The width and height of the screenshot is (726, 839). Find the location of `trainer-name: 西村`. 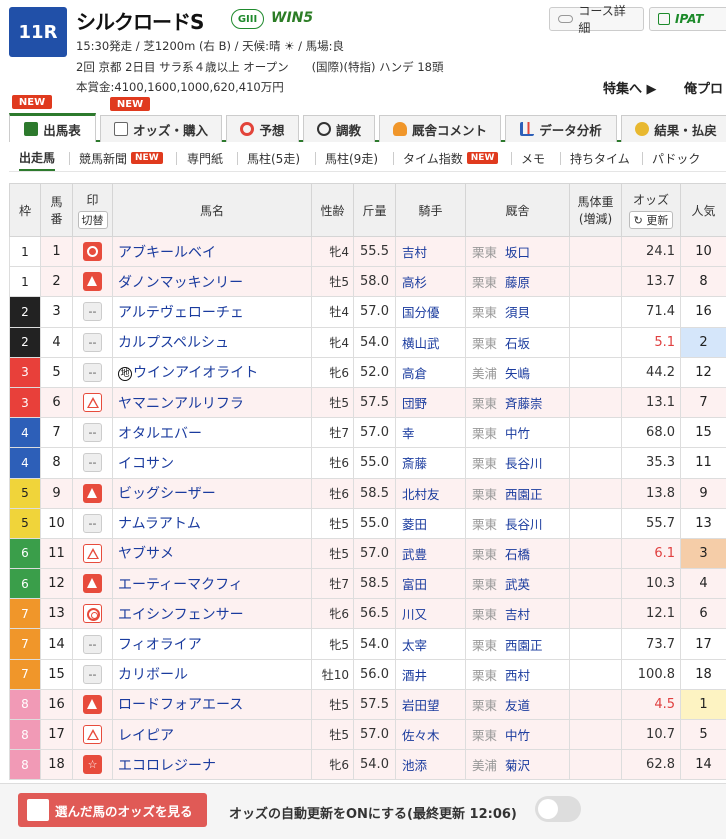

trainer-name: 西村 is located at coordinates (517, 675).